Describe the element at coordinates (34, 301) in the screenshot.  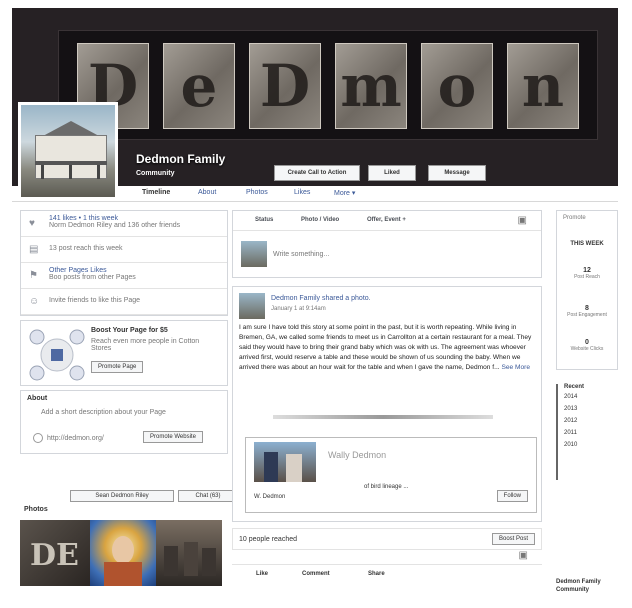
I see `person-add-icon: ☺` at that location.